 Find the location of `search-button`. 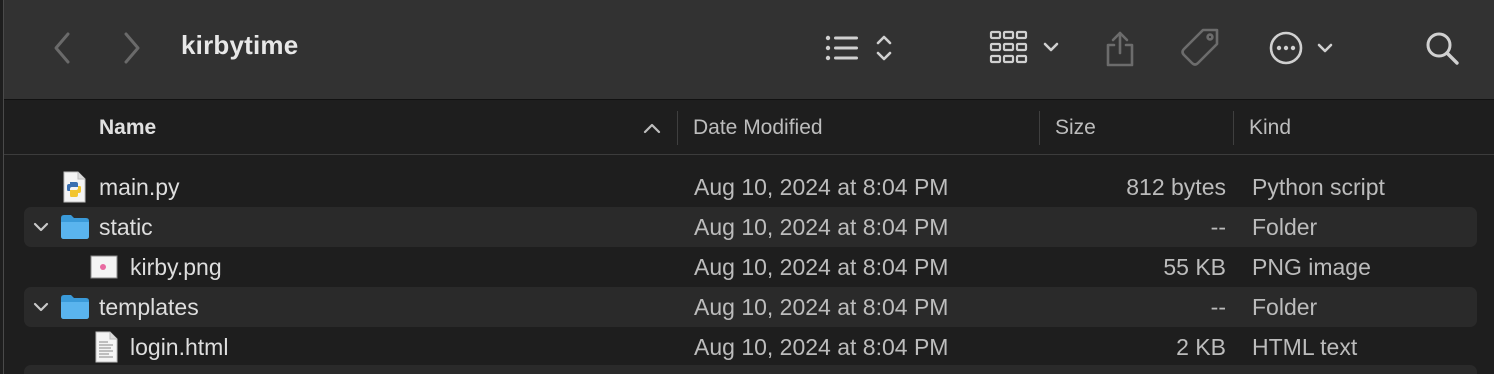

search-button is located at coordinates (1442, 48).